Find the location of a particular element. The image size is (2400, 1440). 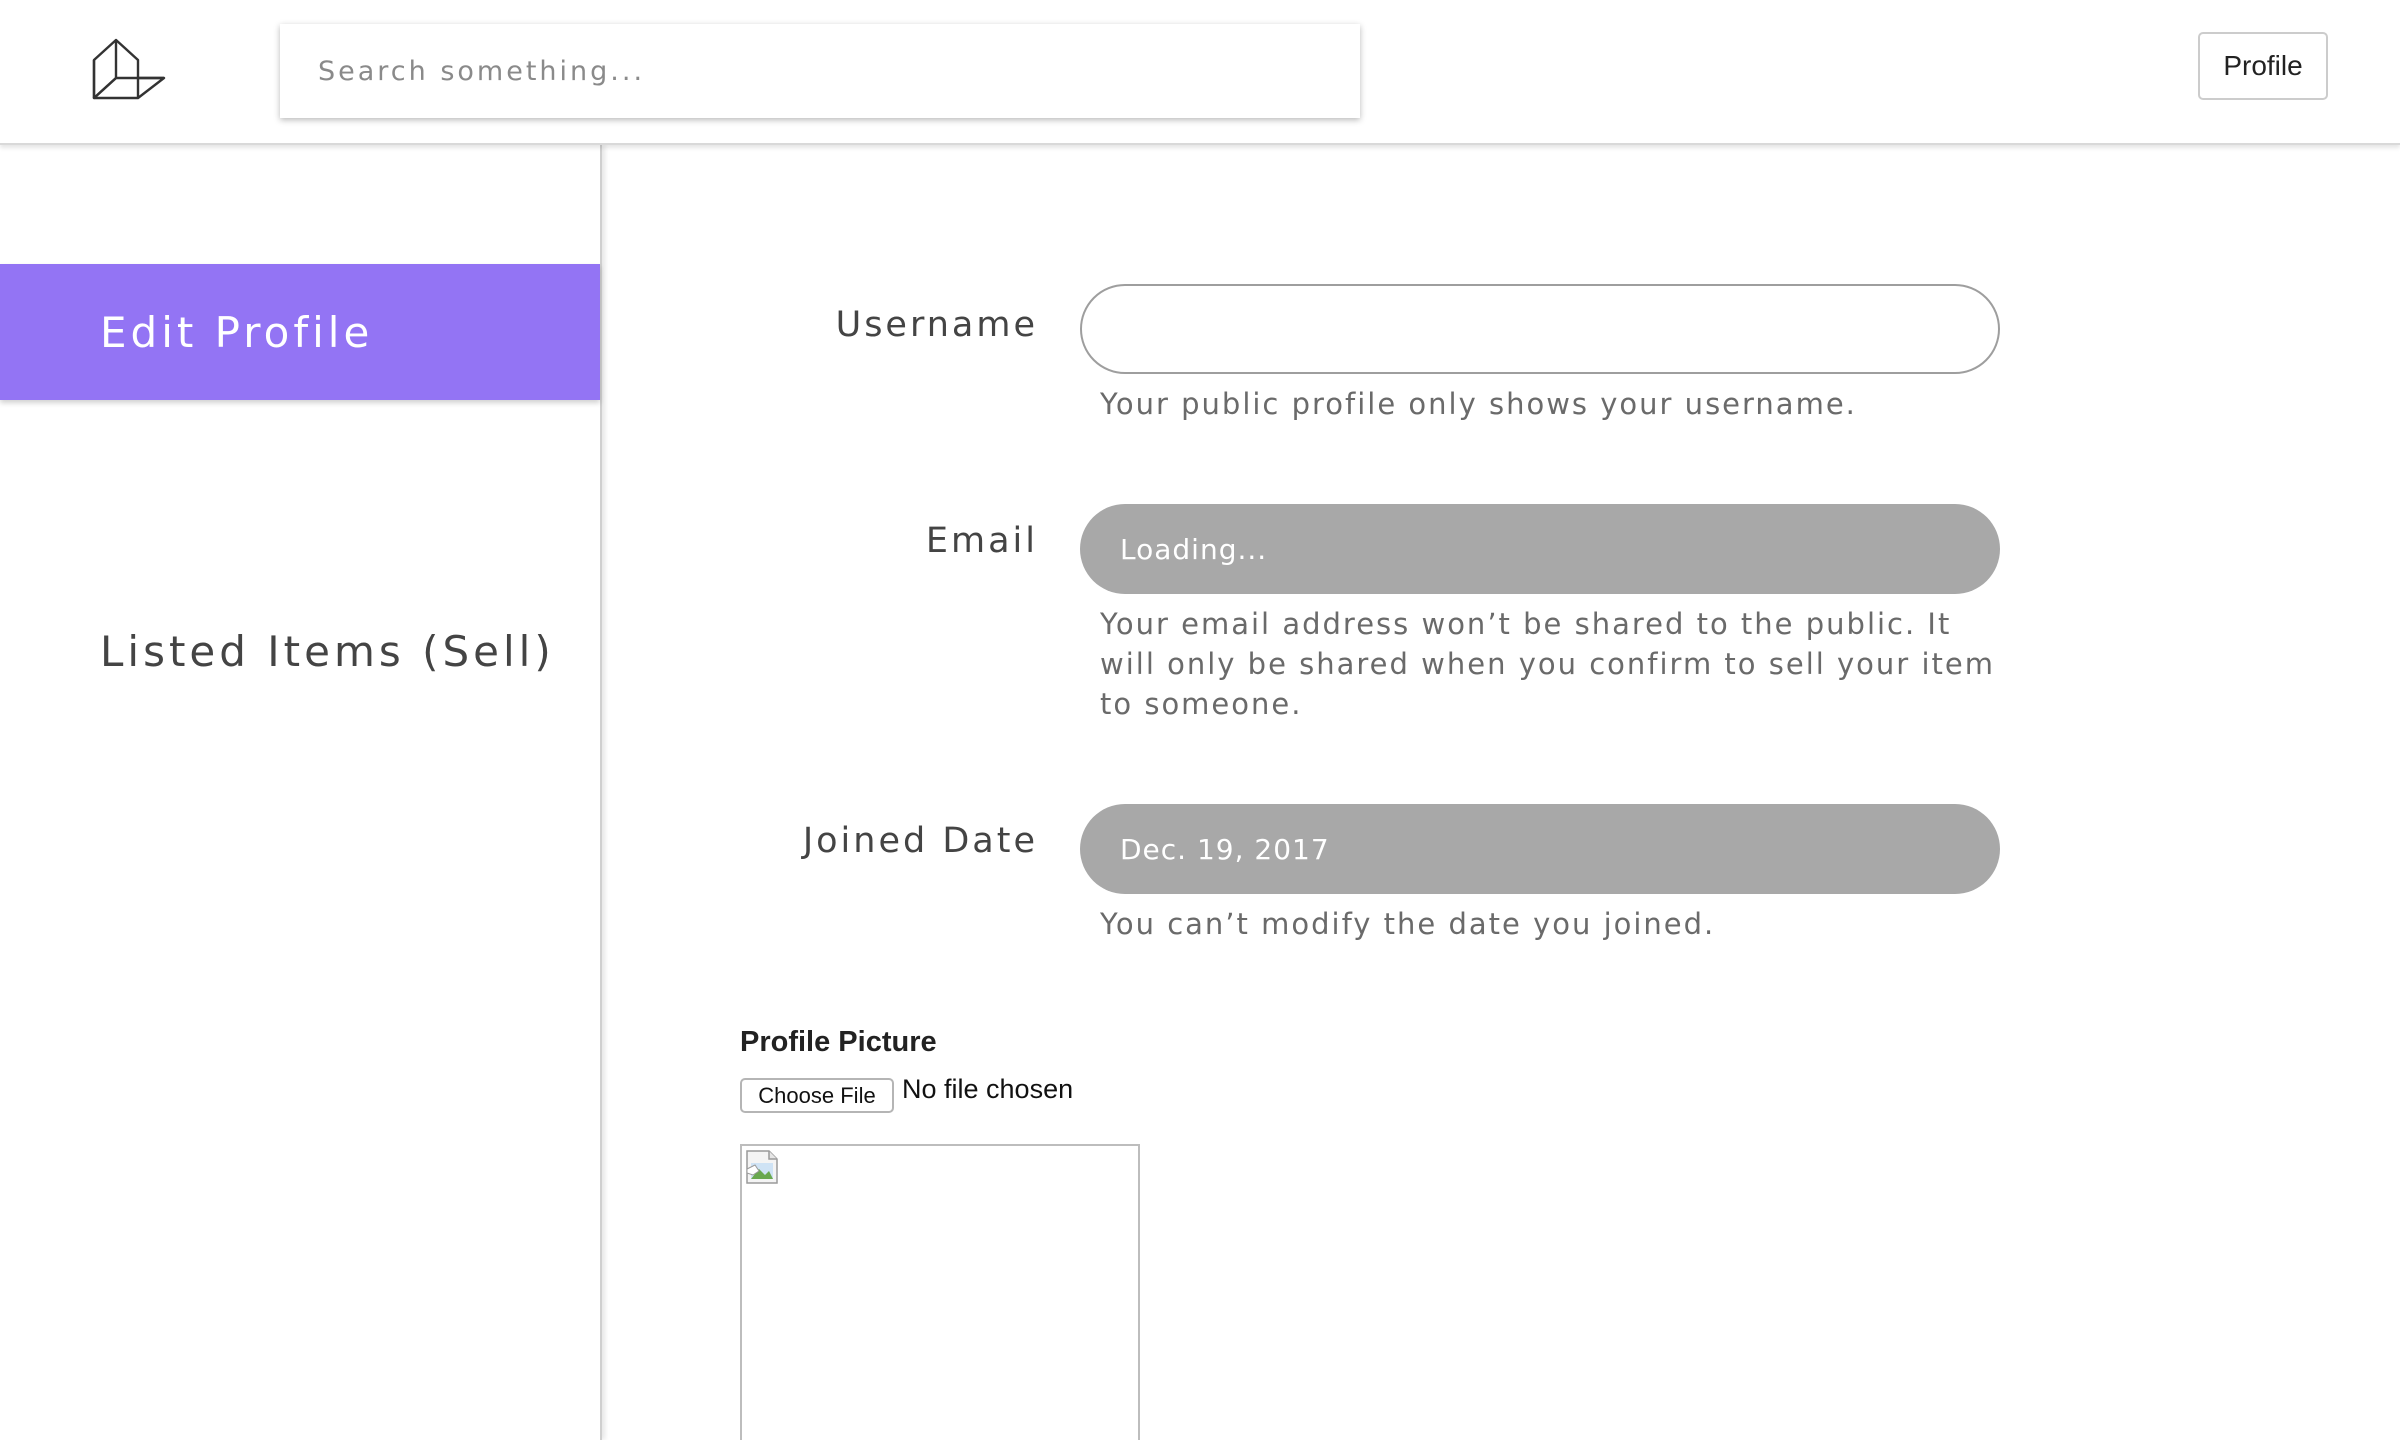

email-label: Email is located at coordinates (981, 541).